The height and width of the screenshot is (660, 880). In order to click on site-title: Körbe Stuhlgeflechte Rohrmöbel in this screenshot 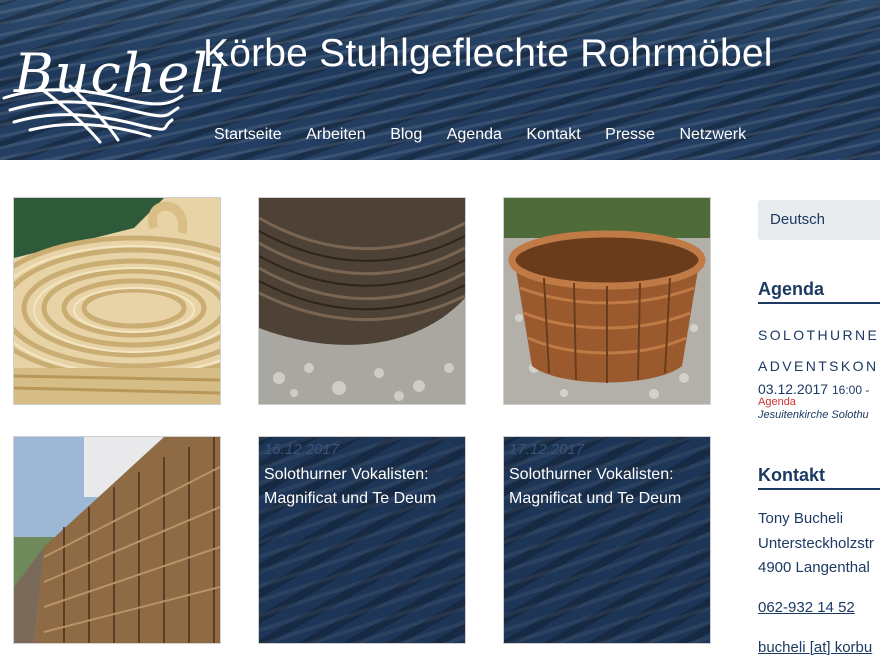, I will do `click(488, 53)`.